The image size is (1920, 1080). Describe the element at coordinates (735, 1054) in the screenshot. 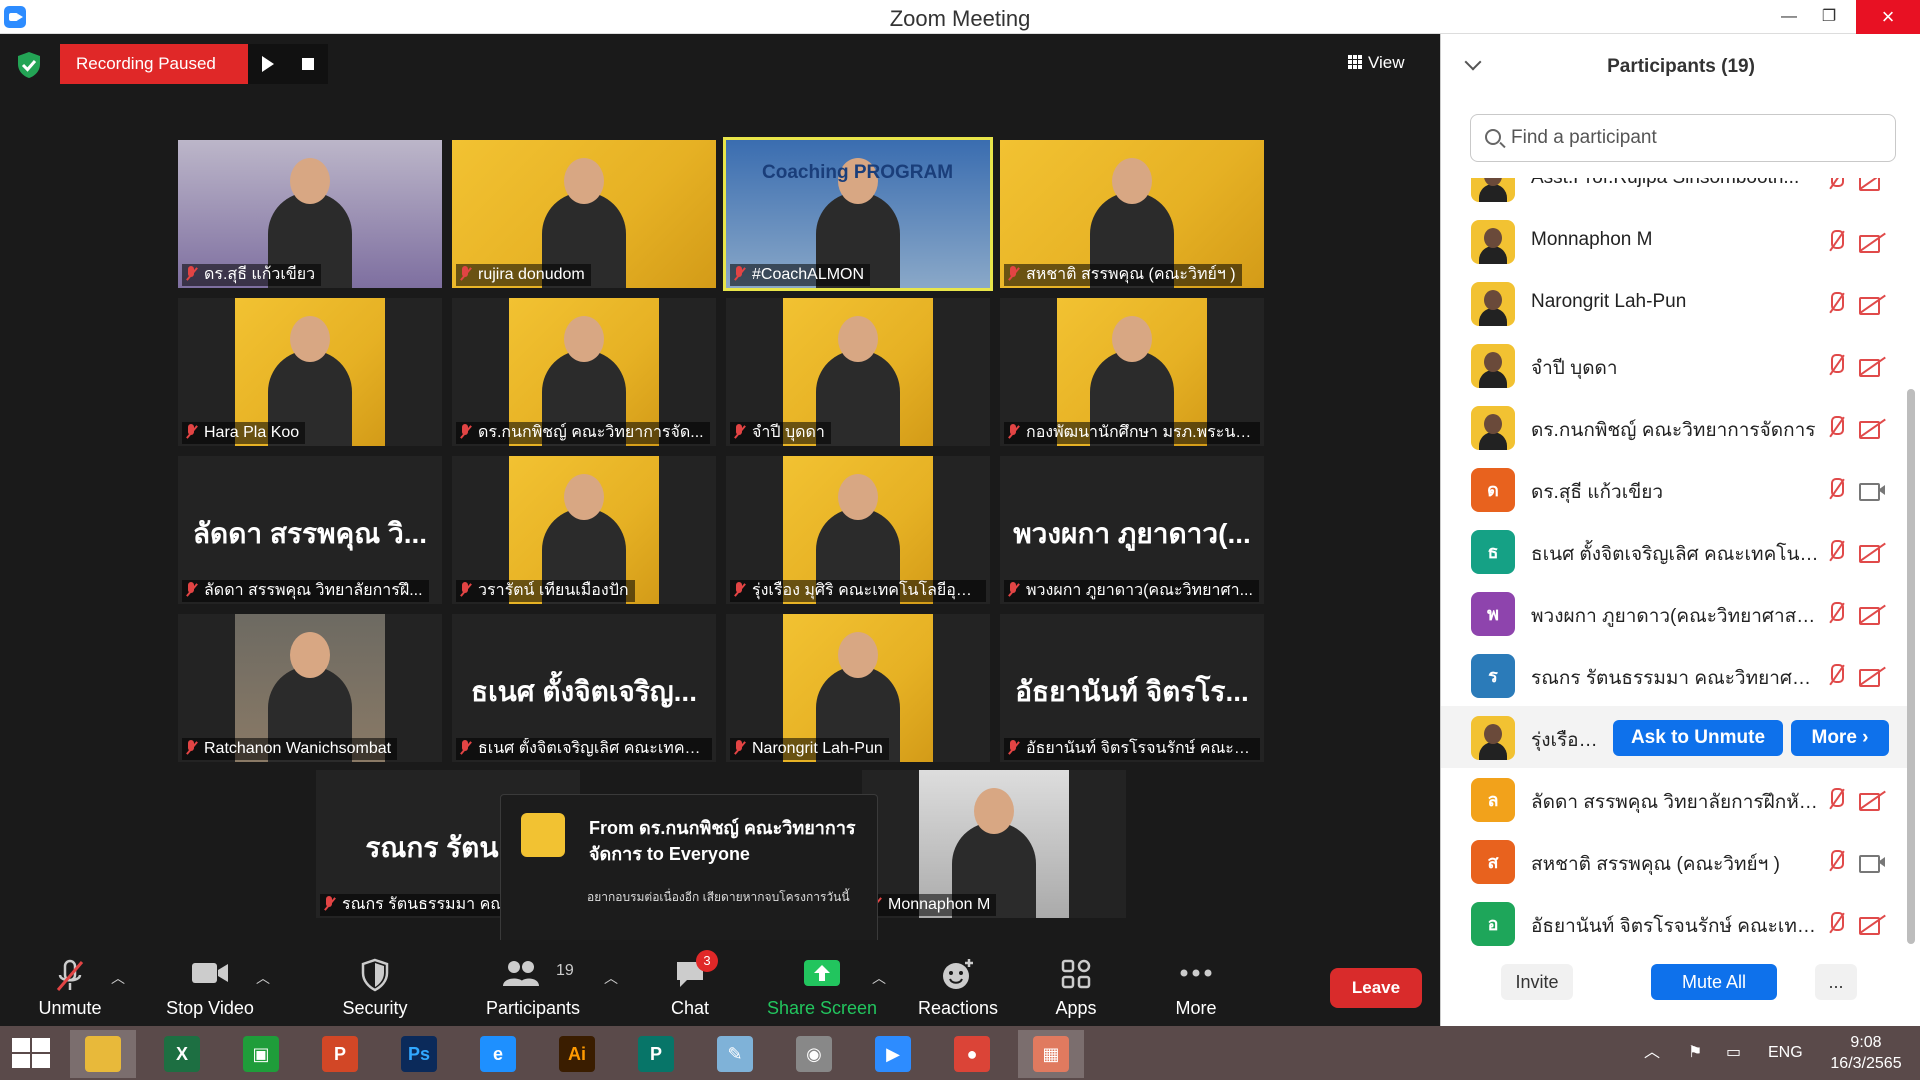

I see `taskbar-notepad-icon: ✎` at that location.